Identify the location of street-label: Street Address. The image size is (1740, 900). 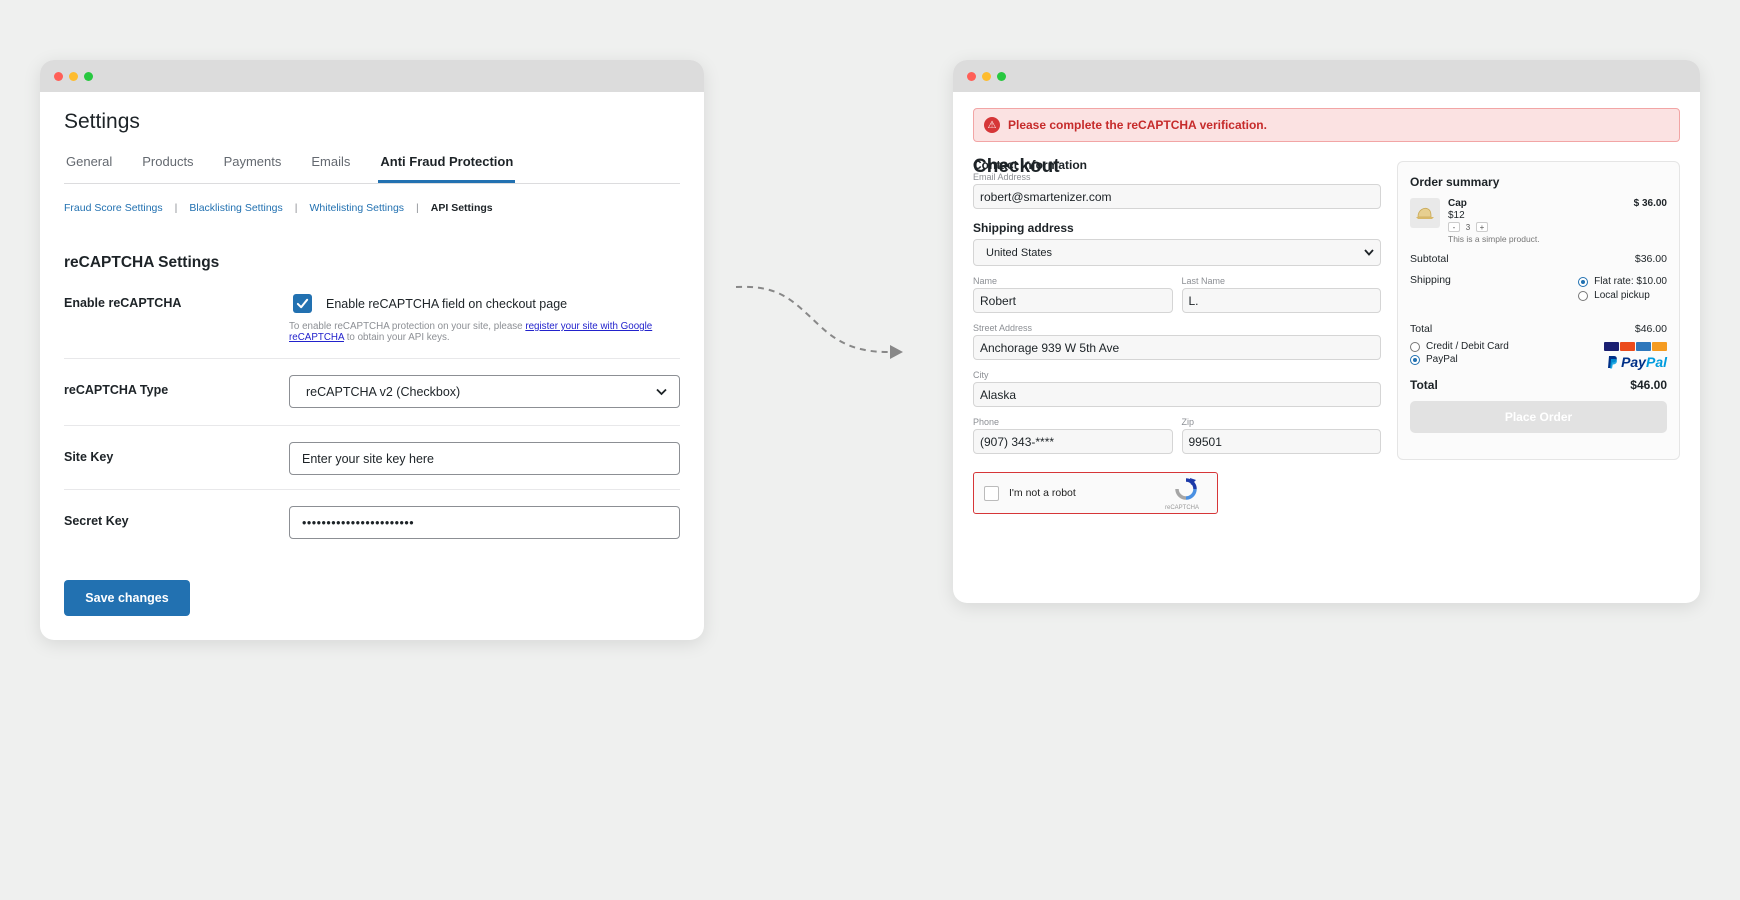
(1003, 328).